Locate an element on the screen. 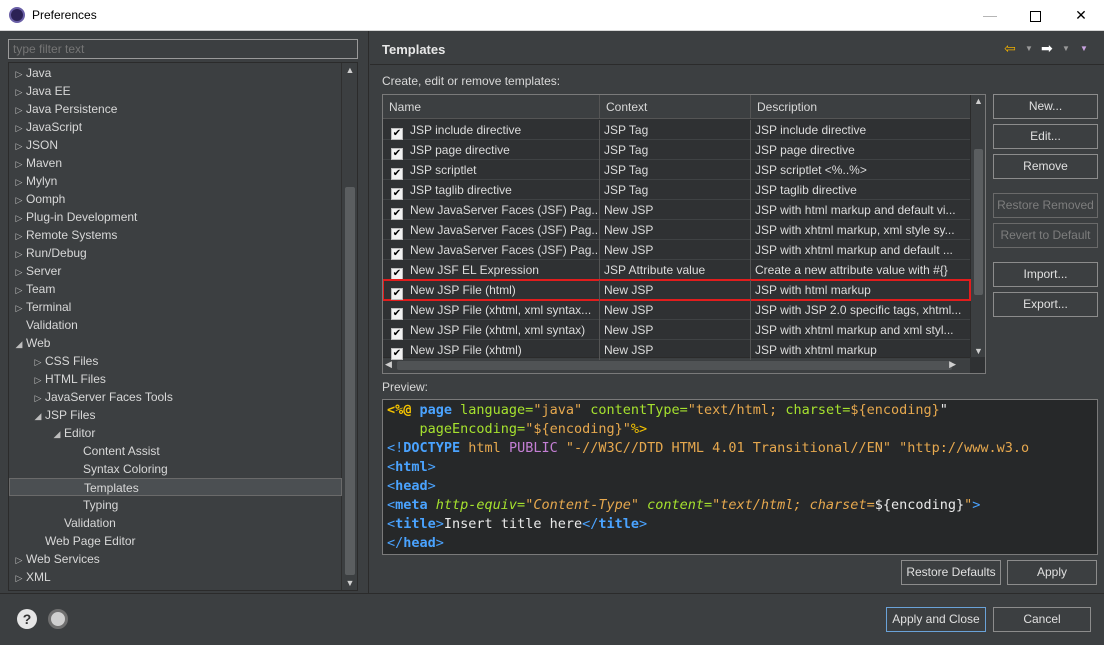  tree-item: Templates is located at coordinates (175, 487).